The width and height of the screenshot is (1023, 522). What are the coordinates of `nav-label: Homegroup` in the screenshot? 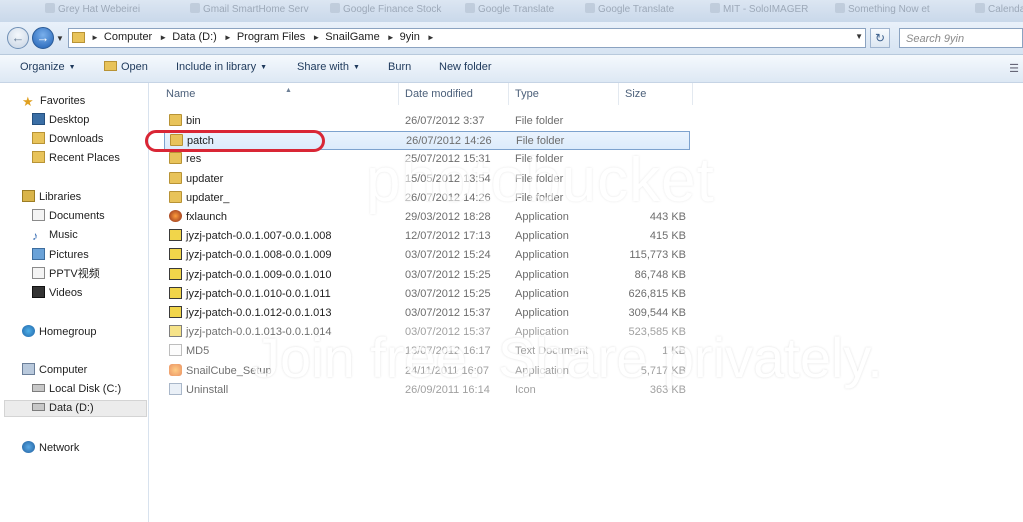 It's located at (68, 332).